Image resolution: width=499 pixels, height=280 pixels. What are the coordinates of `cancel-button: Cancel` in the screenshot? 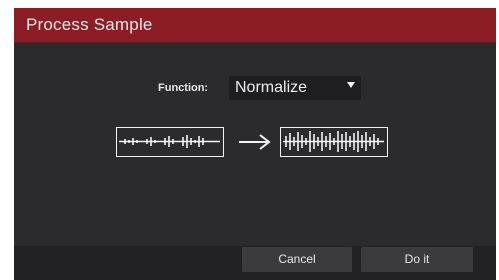 It's located at (297, 259).